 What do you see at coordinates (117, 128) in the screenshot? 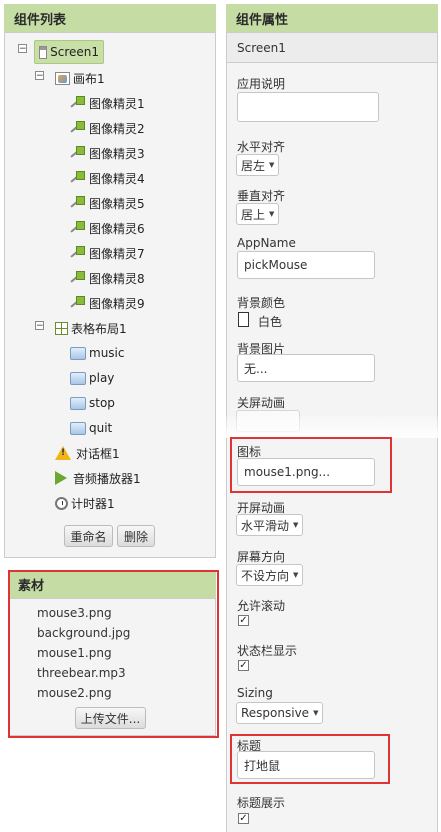
I see `tree-item-label: 图像精灵2` at bounding box center [117, 128].